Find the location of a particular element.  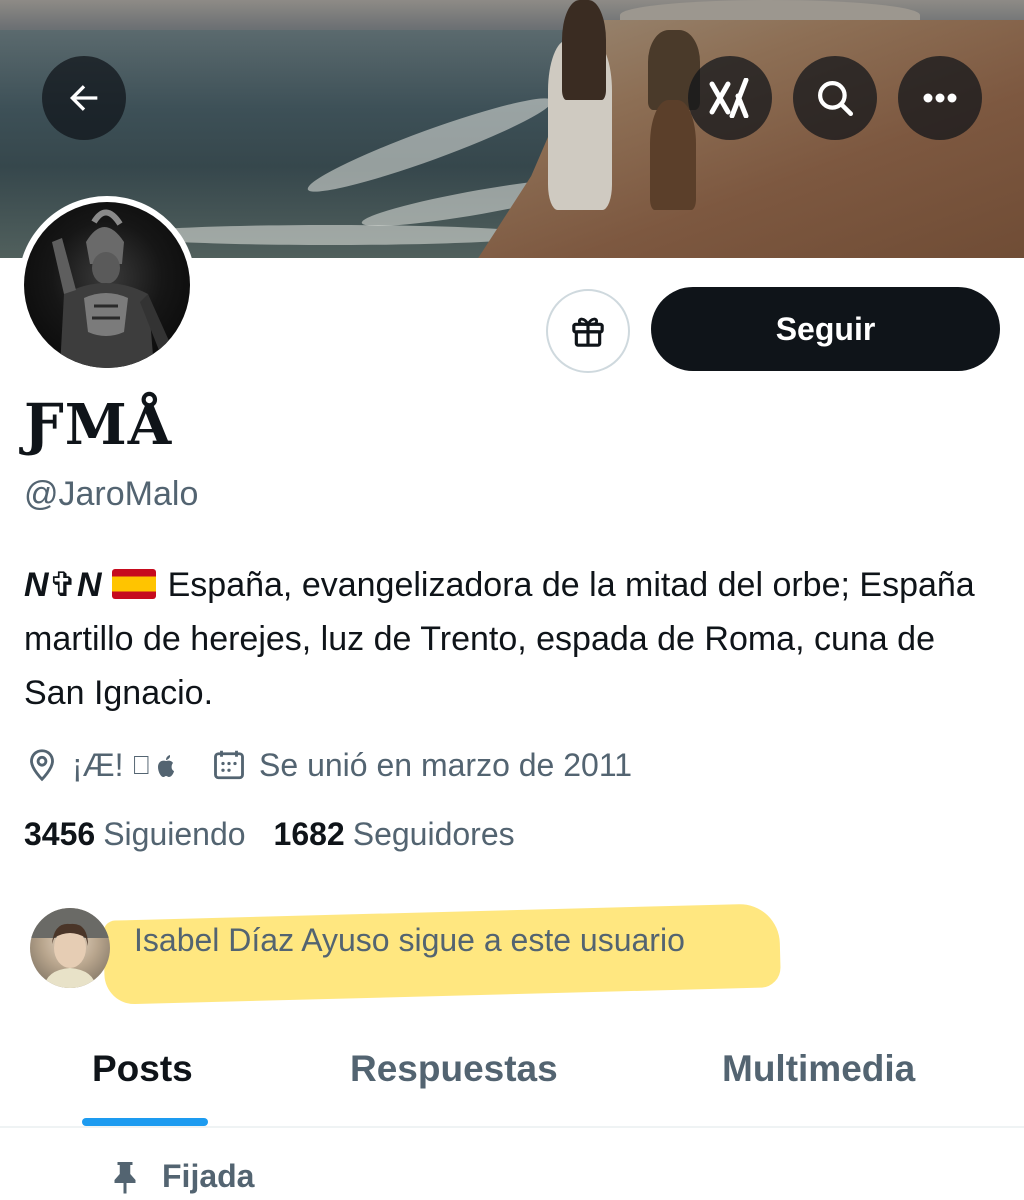

join-date: Se unió en marzo de 2011 is located at coordinates (421, 765).